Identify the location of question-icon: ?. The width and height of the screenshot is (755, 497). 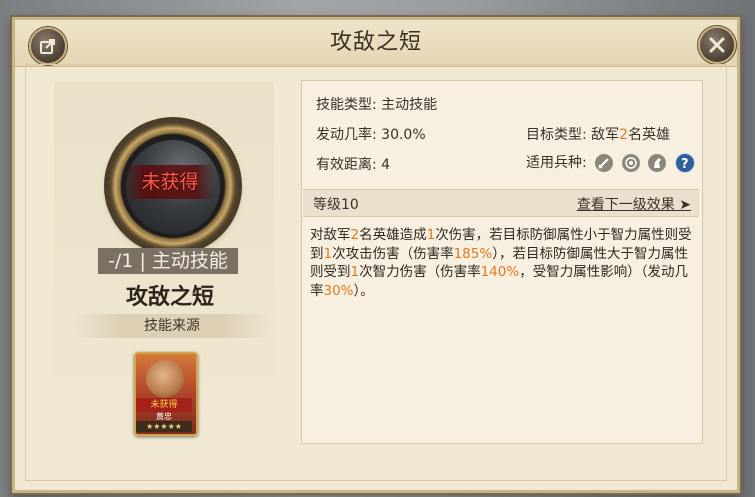
(684, 163).